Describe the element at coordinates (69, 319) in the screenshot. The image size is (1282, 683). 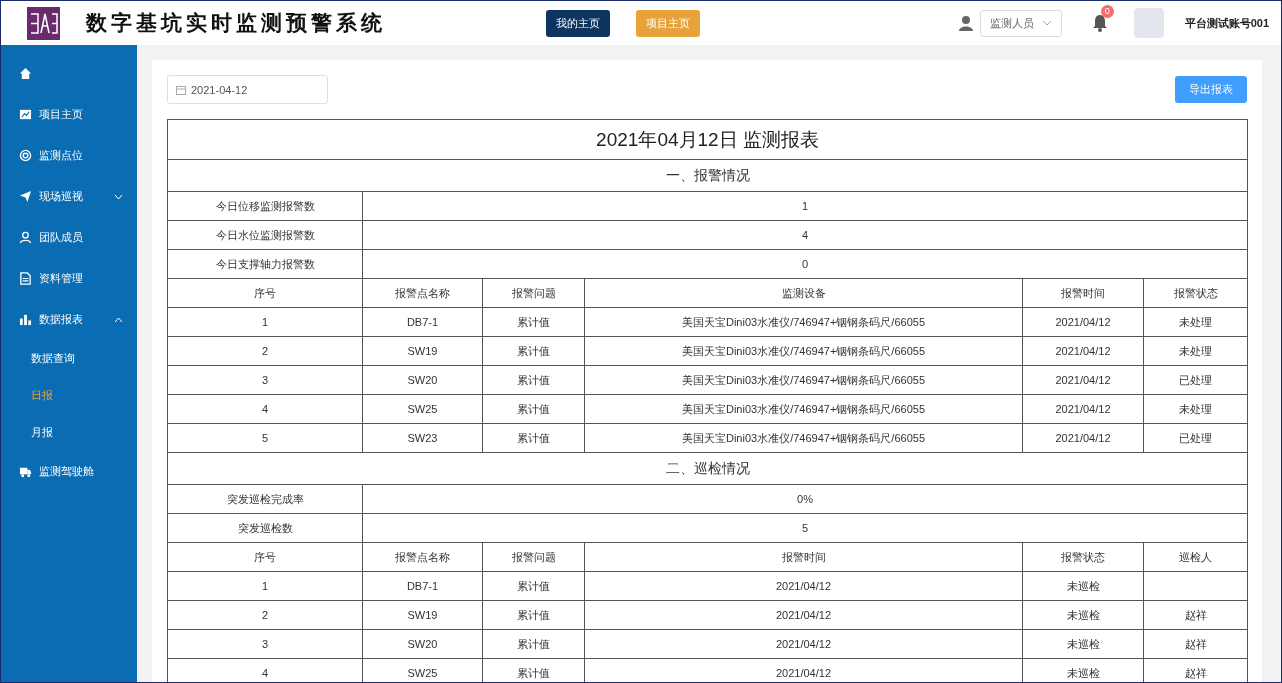
I see `sidebar-item: 数据报表` at that location.